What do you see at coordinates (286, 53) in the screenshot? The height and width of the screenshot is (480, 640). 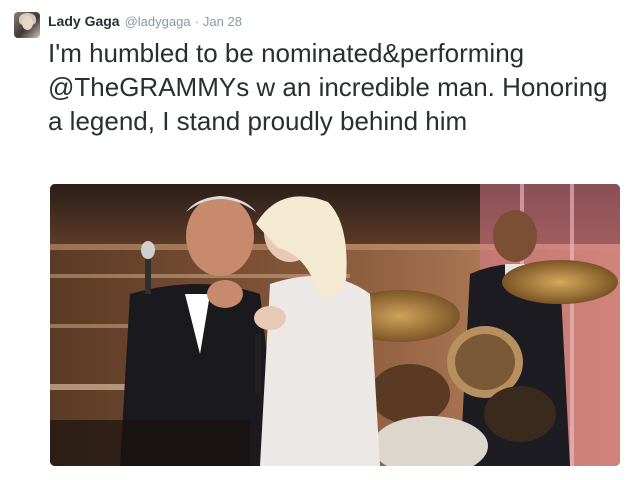 I see `tweet-text-part1: I'm humbled to be nominated&performing` at bounding box center [286, 53].